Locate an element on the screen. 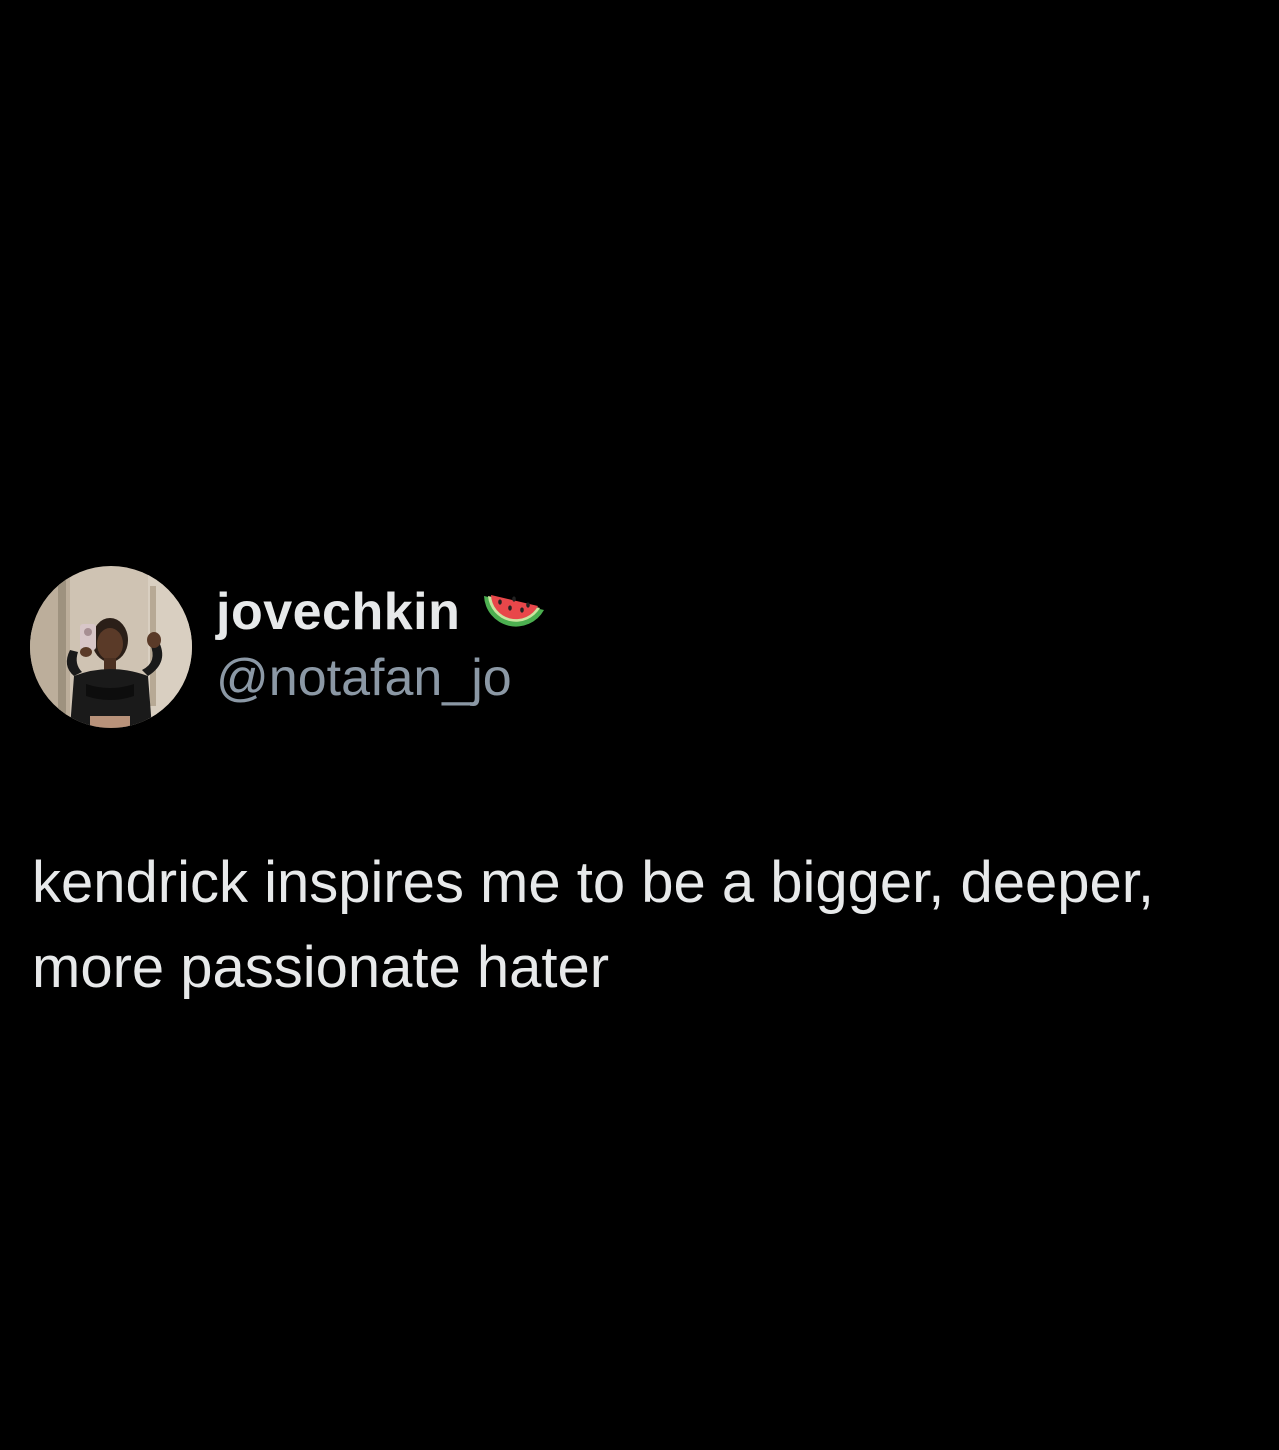  name-block: jovechkin @notafan_jo is located at coordinates (382, 645).